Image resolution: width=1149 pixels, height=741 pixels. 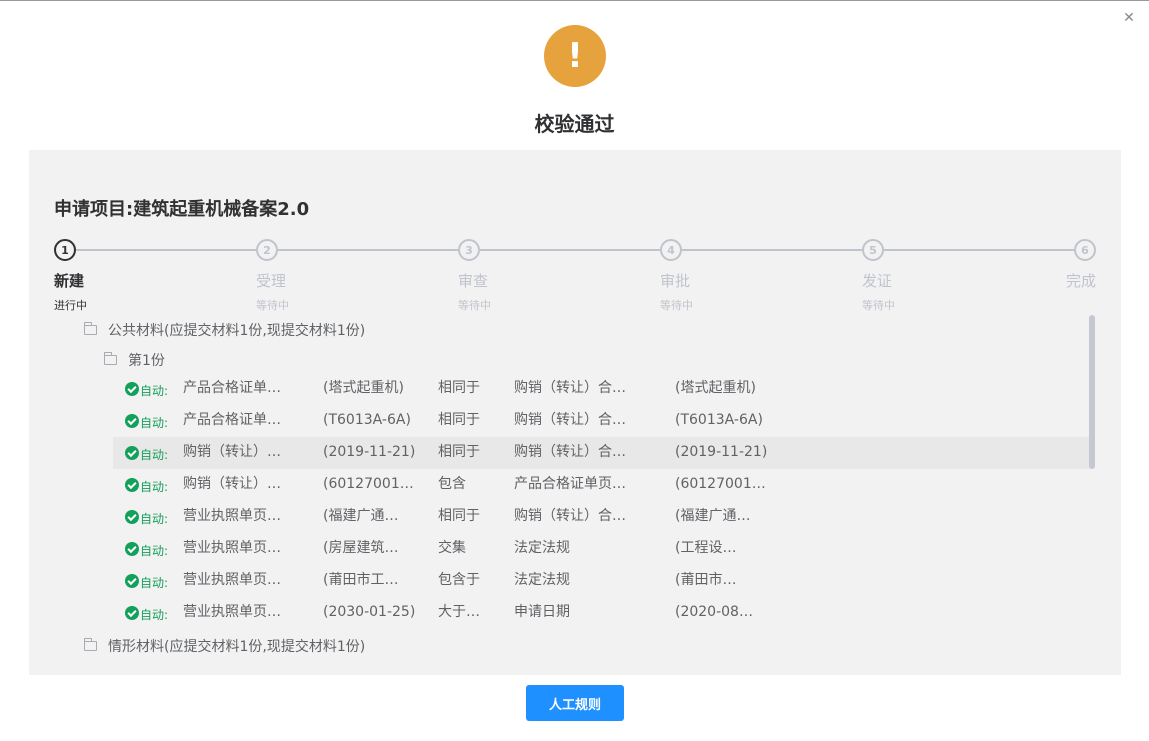 What do you see at coordinates (369, 612) in the screenshot?
I see `rule-value: (2030-01-25)` at bounding box center [369, 612].